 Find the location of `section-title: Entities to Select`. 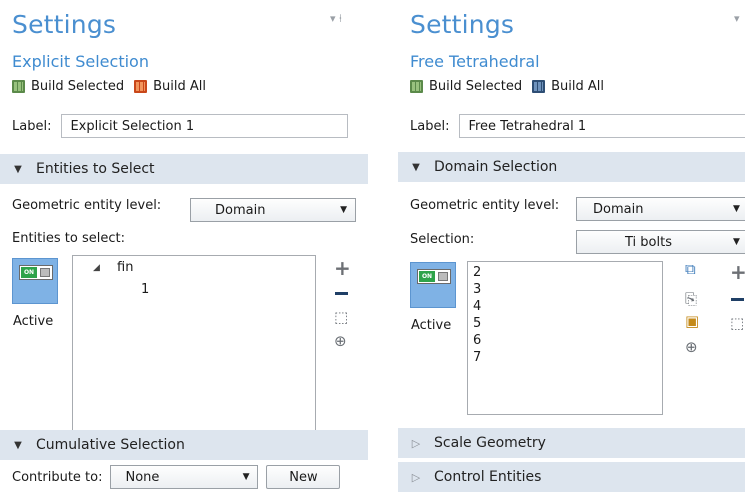

section-title: Entities to Select is located at coordinates (95, 169).